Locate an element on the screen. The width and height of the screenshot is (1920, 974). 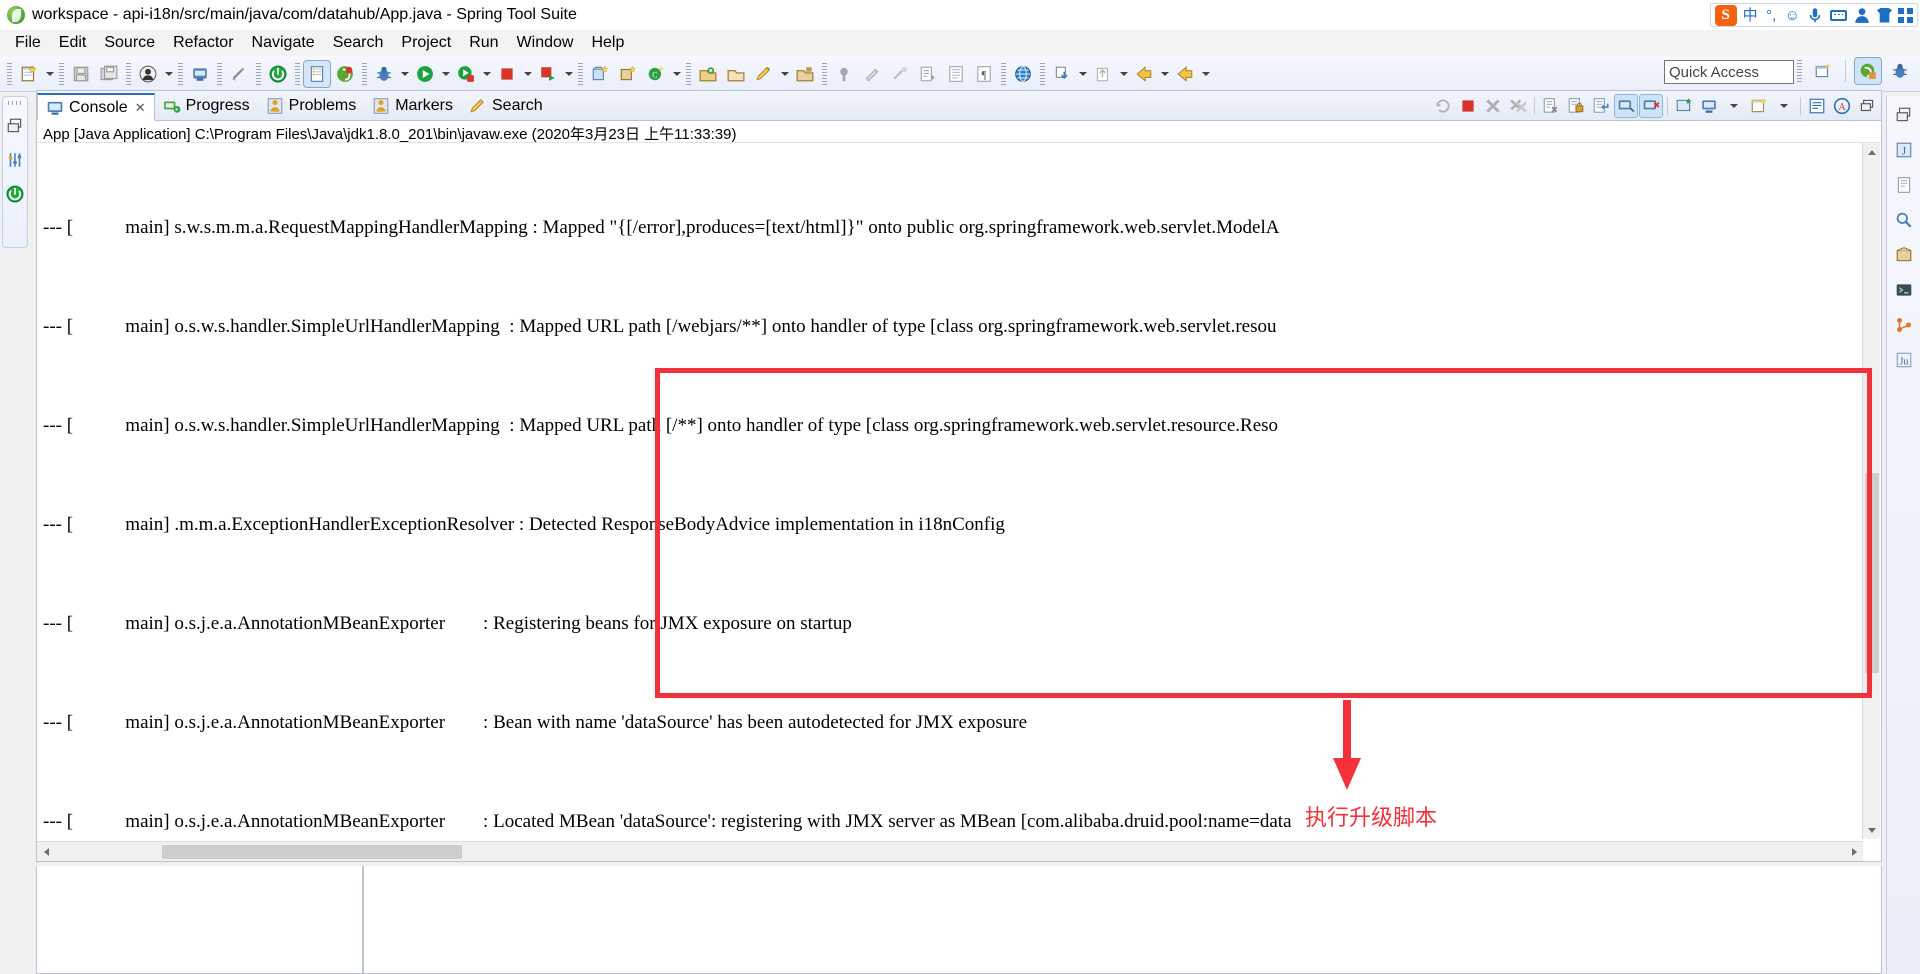
tab-progress: Progress is located at coordinates (206, 106).